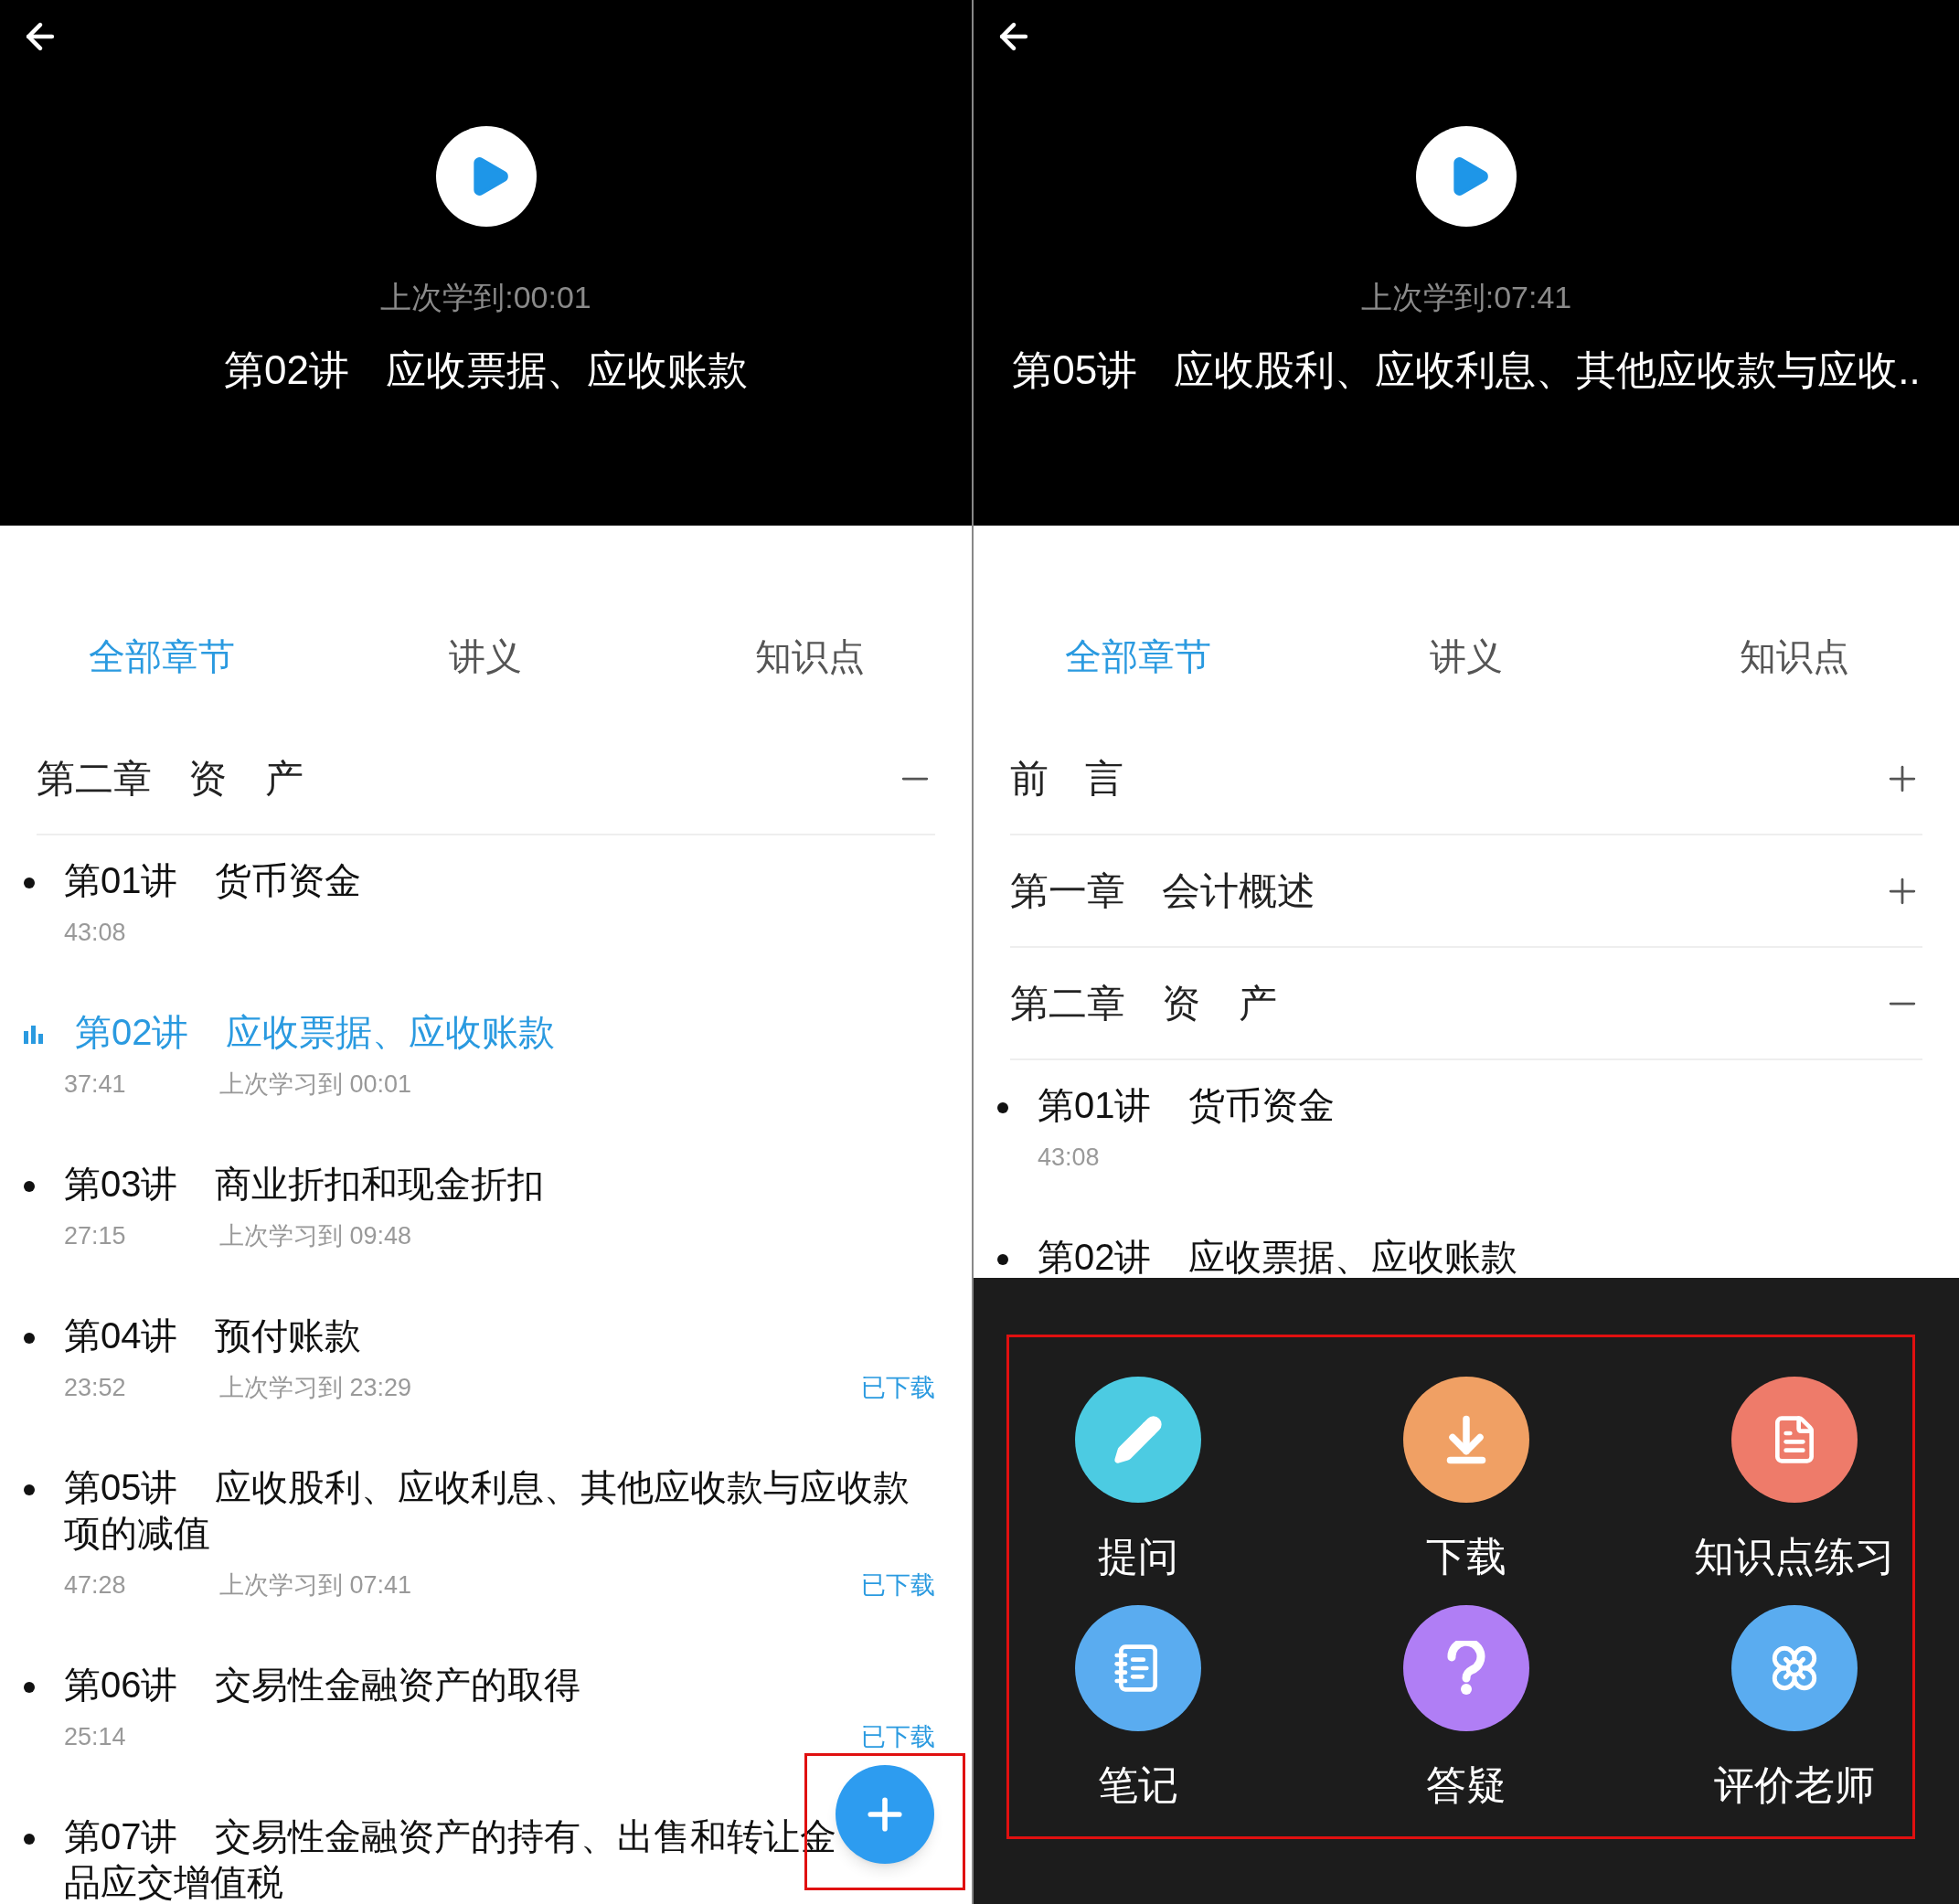 This screenshot has width=1959, height=1904. Describe the element at coordinates (174, 1882) in the screenshot. I see `lesson-title-continuation: 品应交增值税` at that location.